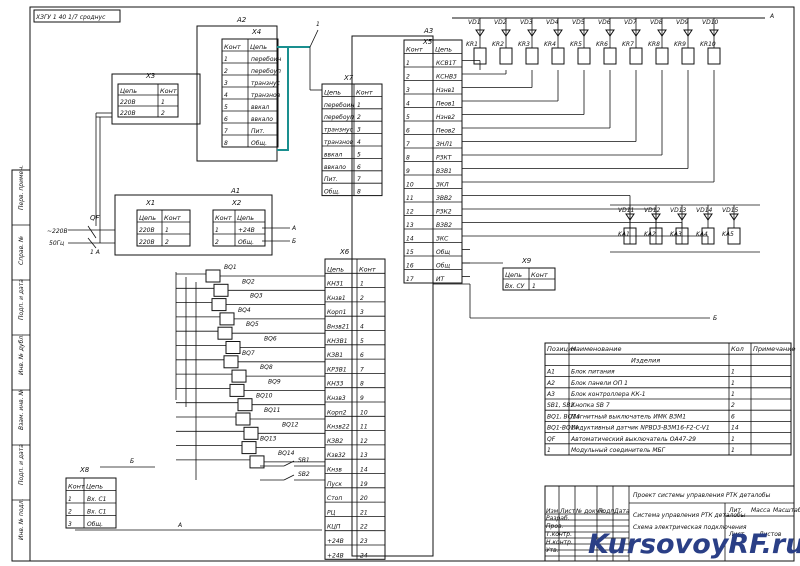  Describe the element at coordinates (57, 231) in the screenshot. I see `supply-voltage: ~220В` at that location.